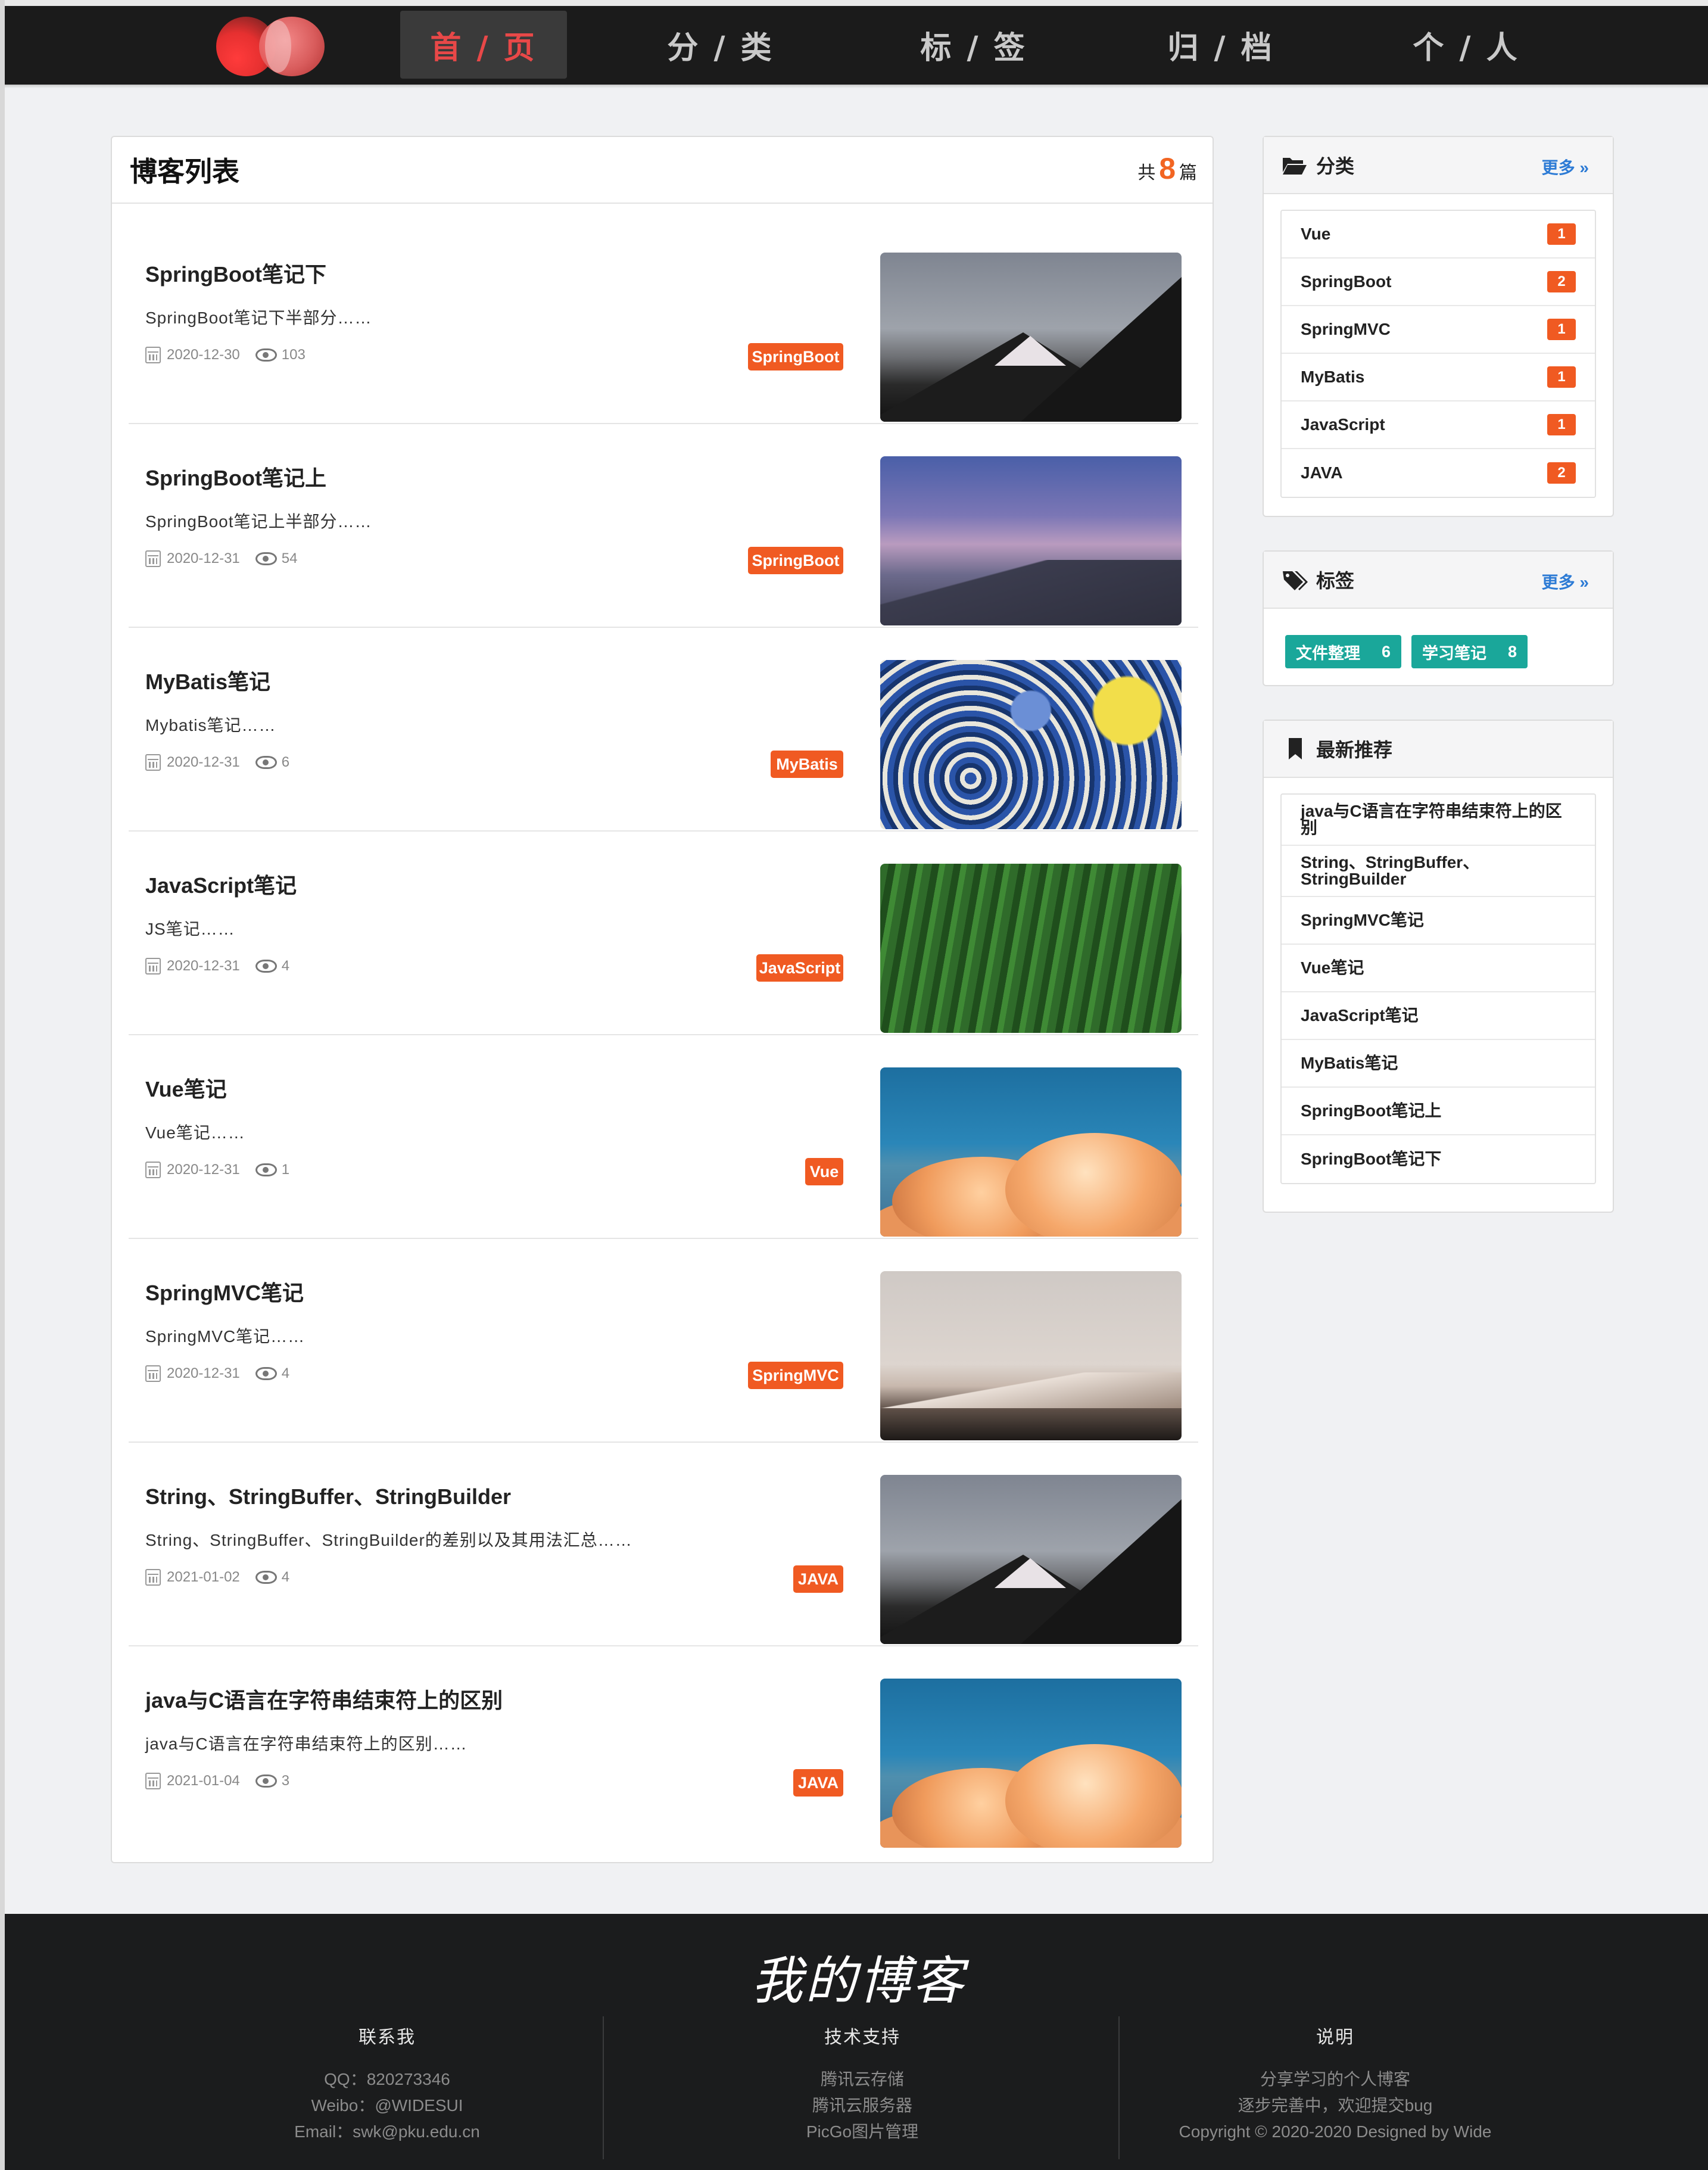 The width and height of the screenshot is (1708, 2170). I want to click on category-count-badge: 2, so click(1562, 473).